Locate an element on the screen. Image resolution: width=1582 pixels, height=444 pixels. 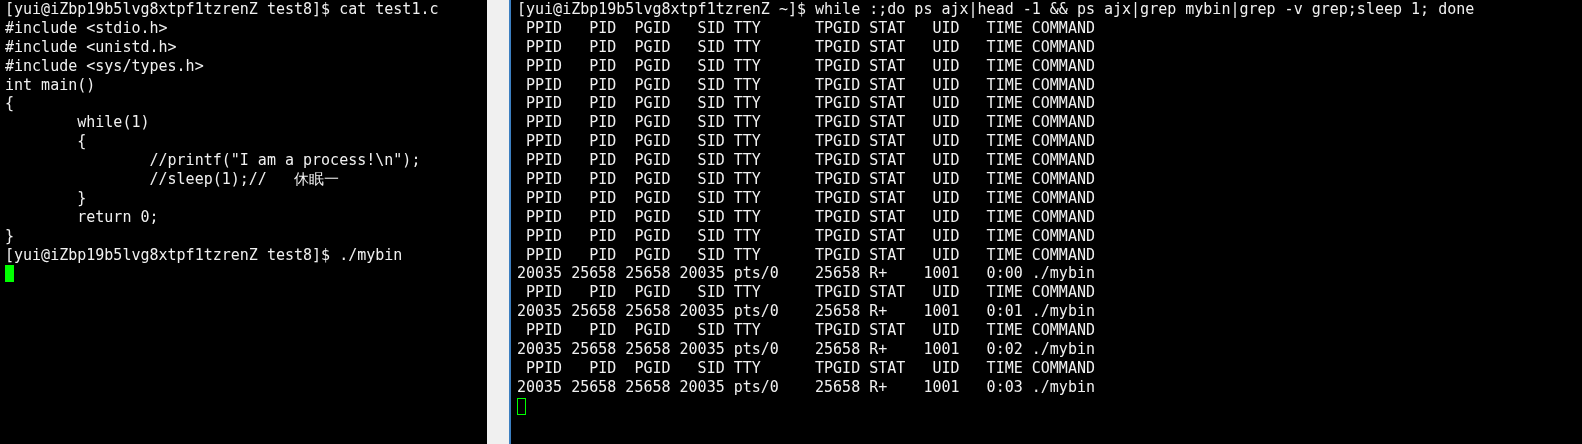
terminal-line: 20035 25658 25658 20035 pts/0 25658 R+ 1001 0:03 ./mybin is located at coordinates (806, 387).